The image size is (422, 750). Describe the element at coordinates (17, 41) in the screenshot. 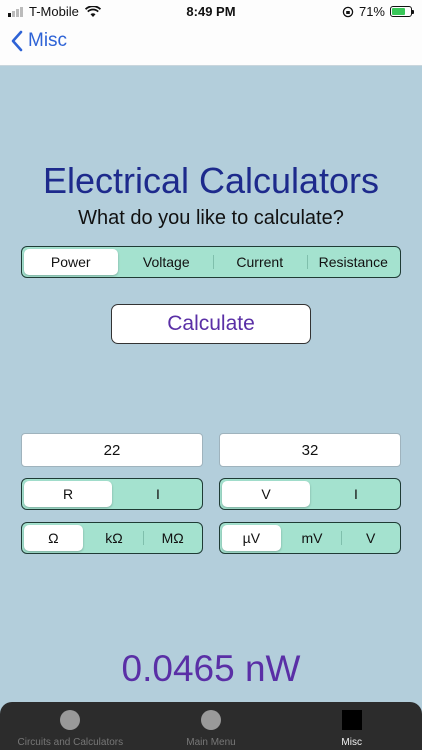

I see `chevron-left-icon` at that location.